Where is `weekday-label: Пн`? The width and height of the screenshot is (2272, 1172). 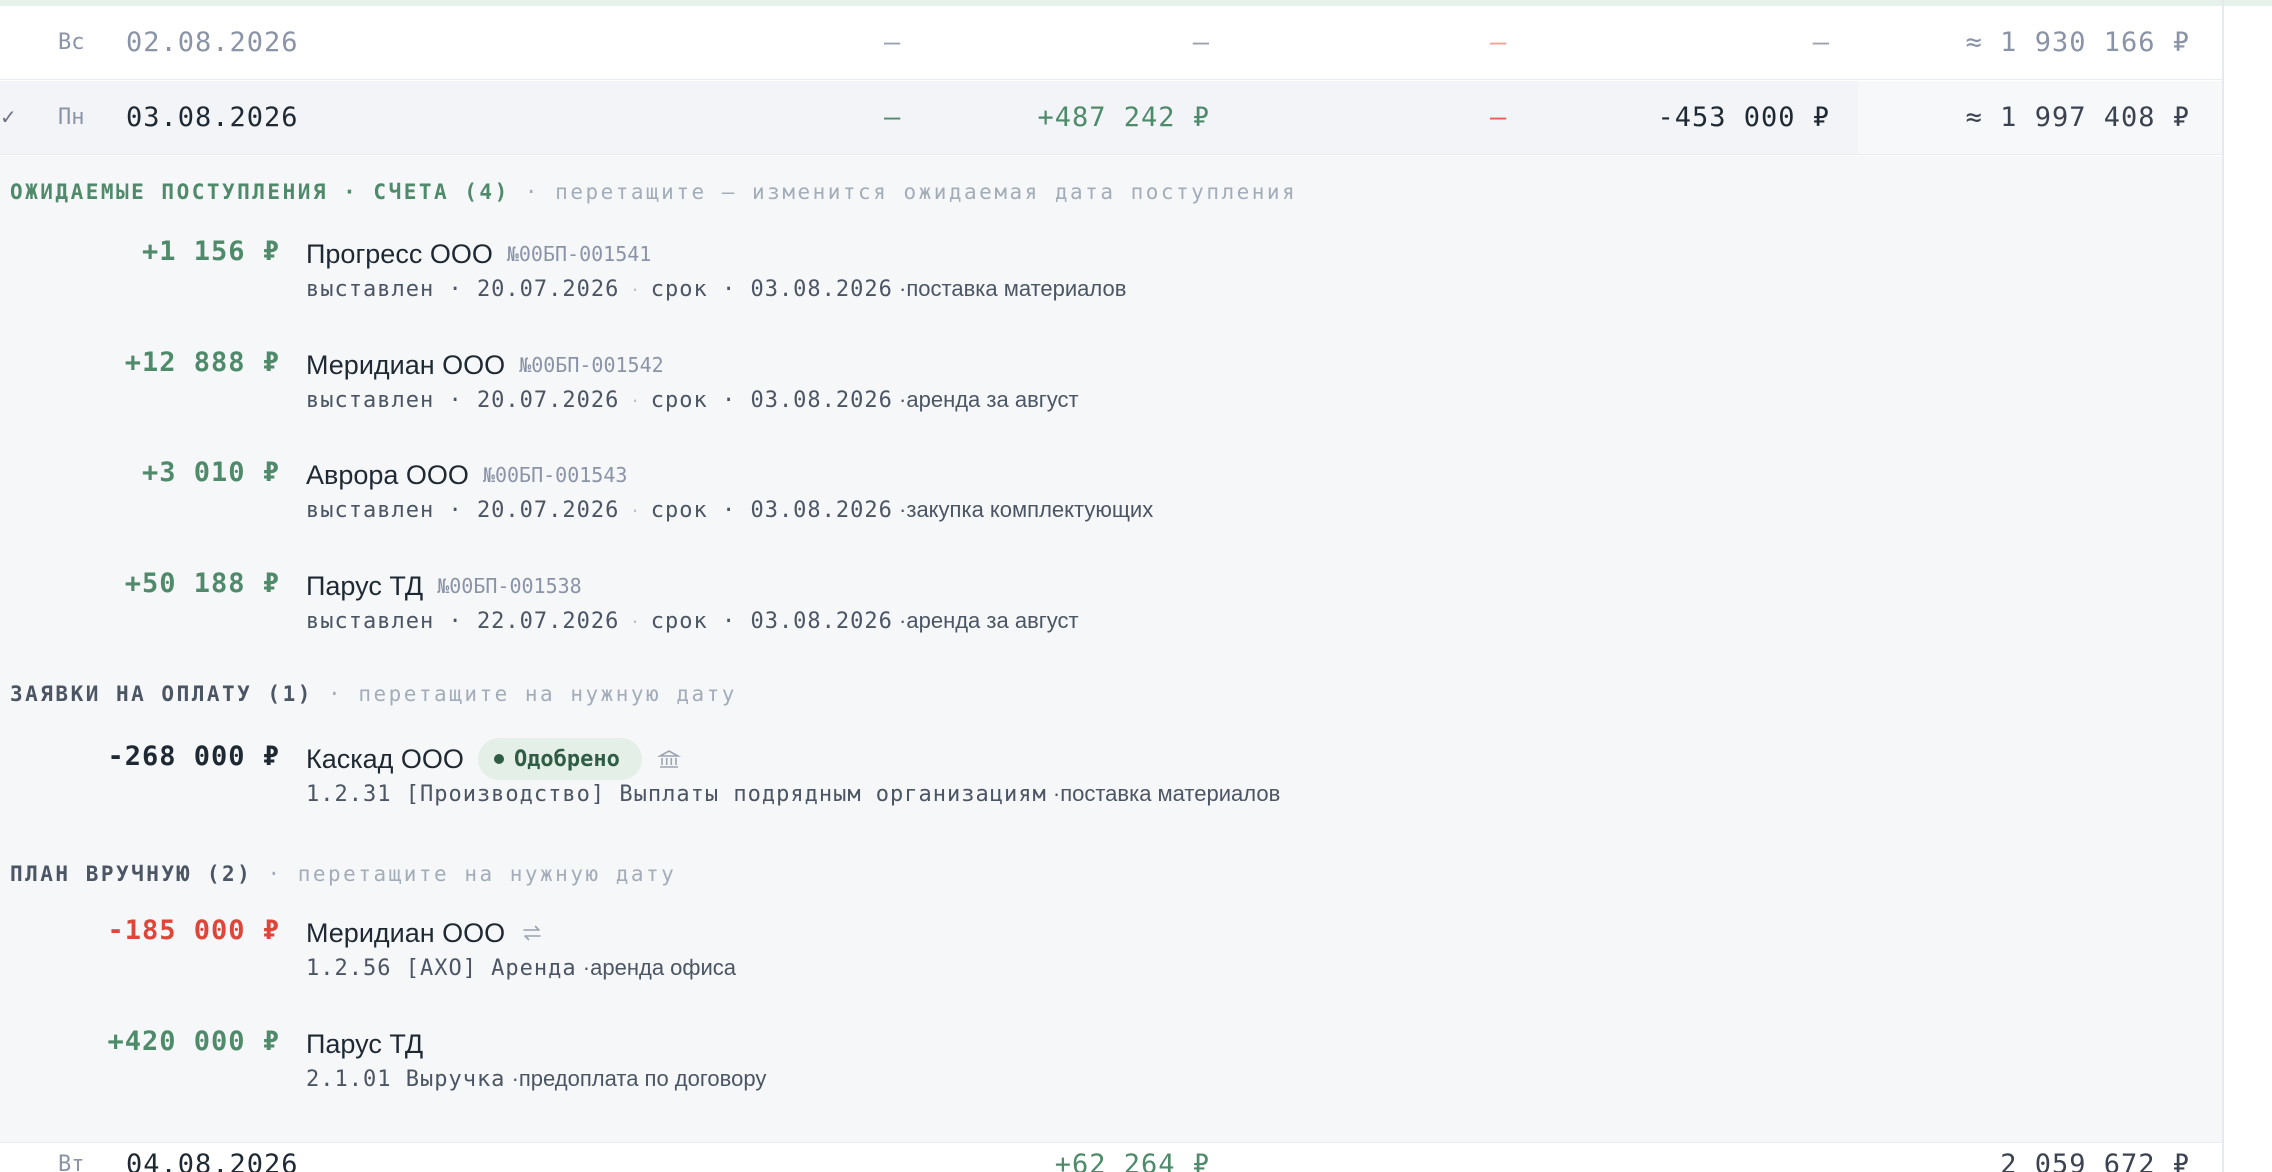
weekday-label: Пн is located at coordinates (71, 117).